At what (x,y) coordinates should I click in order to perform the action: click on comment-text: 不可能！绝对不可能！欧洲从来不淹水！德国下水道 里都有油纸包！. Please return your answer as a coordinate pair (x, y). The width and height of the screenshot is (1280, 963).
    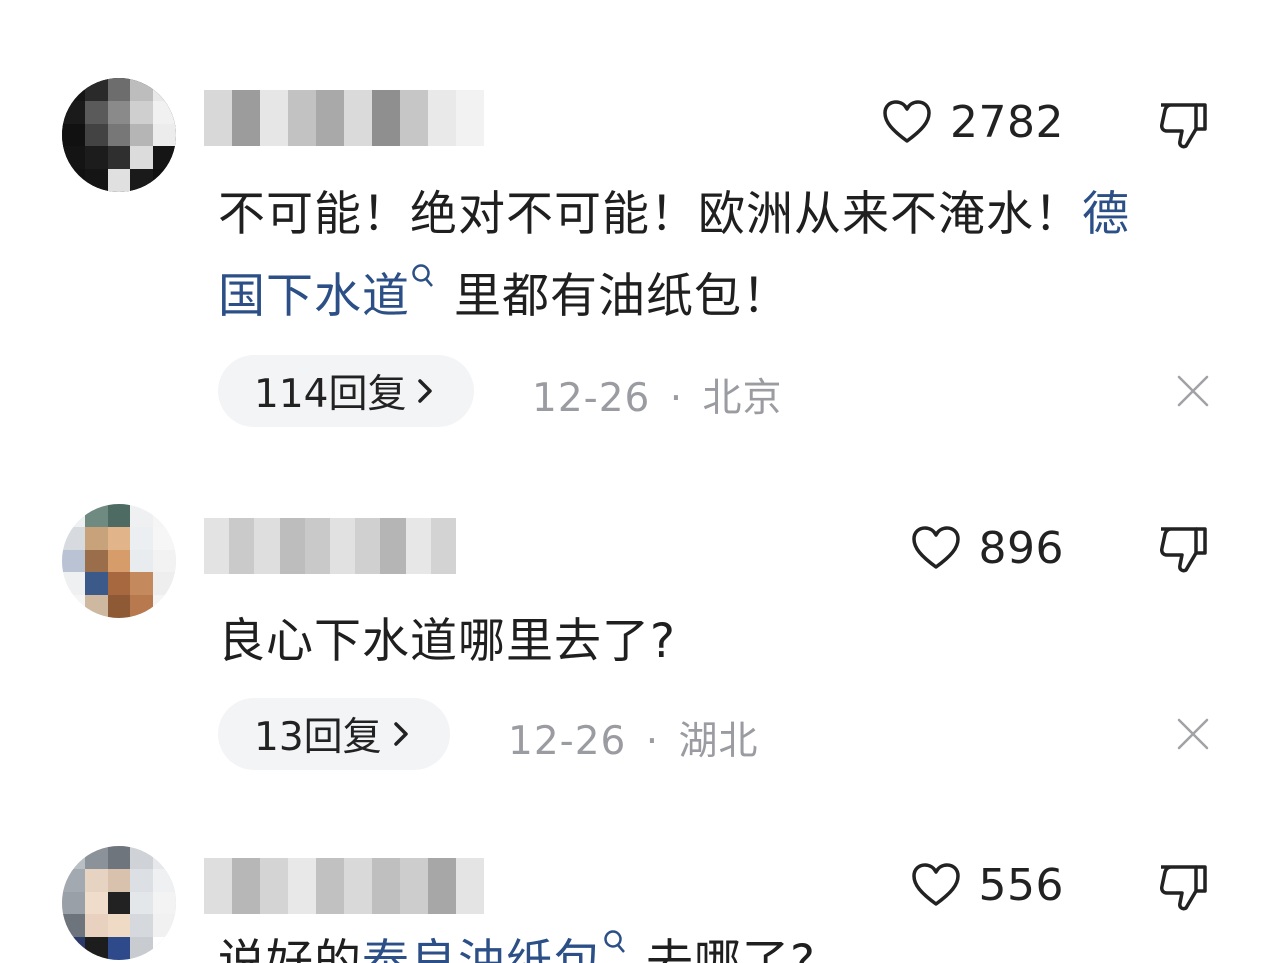
    Looking at the image, I should click on (683, 256).